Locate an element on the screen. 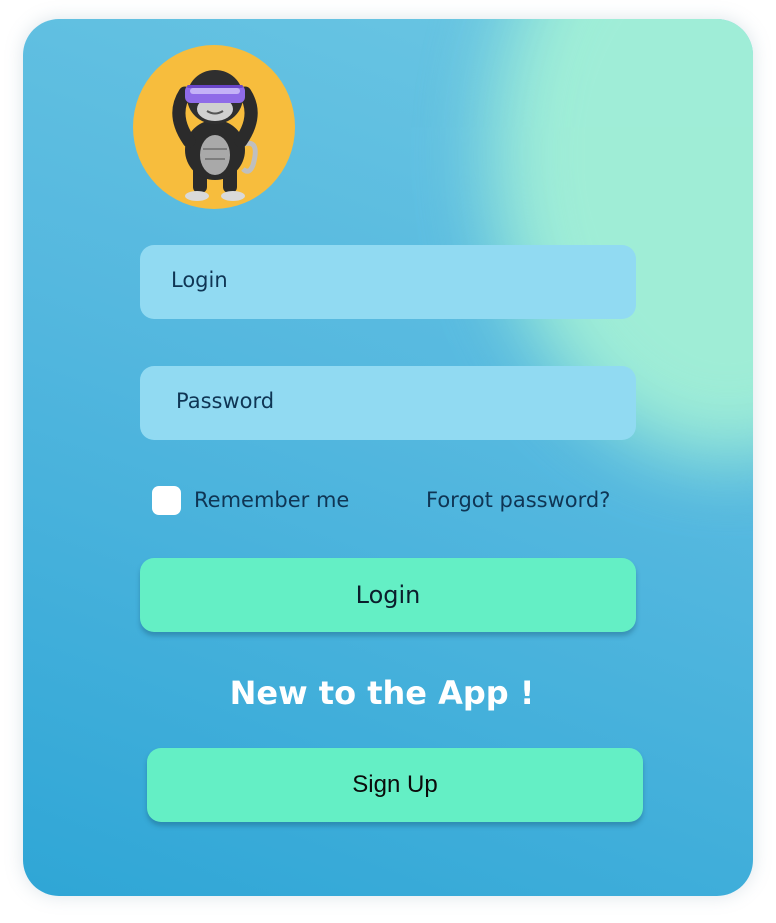 This screenshot has width=776, height=923. new-to-app-heading: New to the App ! is located at coordinates (382, 693).